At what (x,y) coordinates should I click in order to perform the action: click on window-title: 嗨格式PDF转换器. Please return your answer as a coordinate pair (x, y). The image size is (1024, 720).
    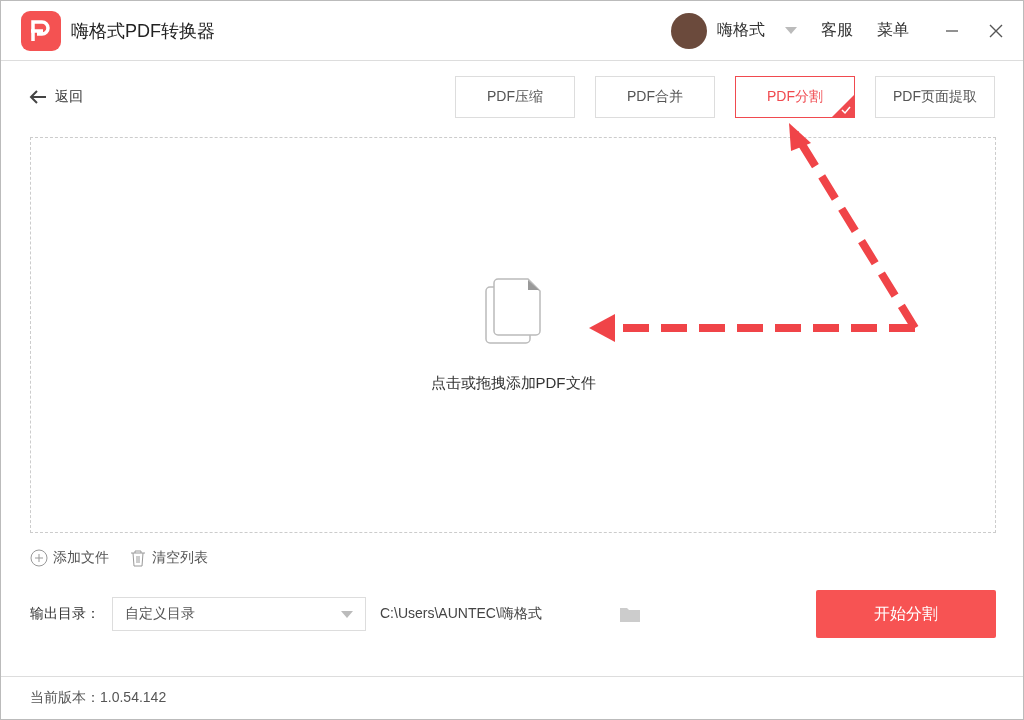
    Looking at the image, I should click on (143, 31).